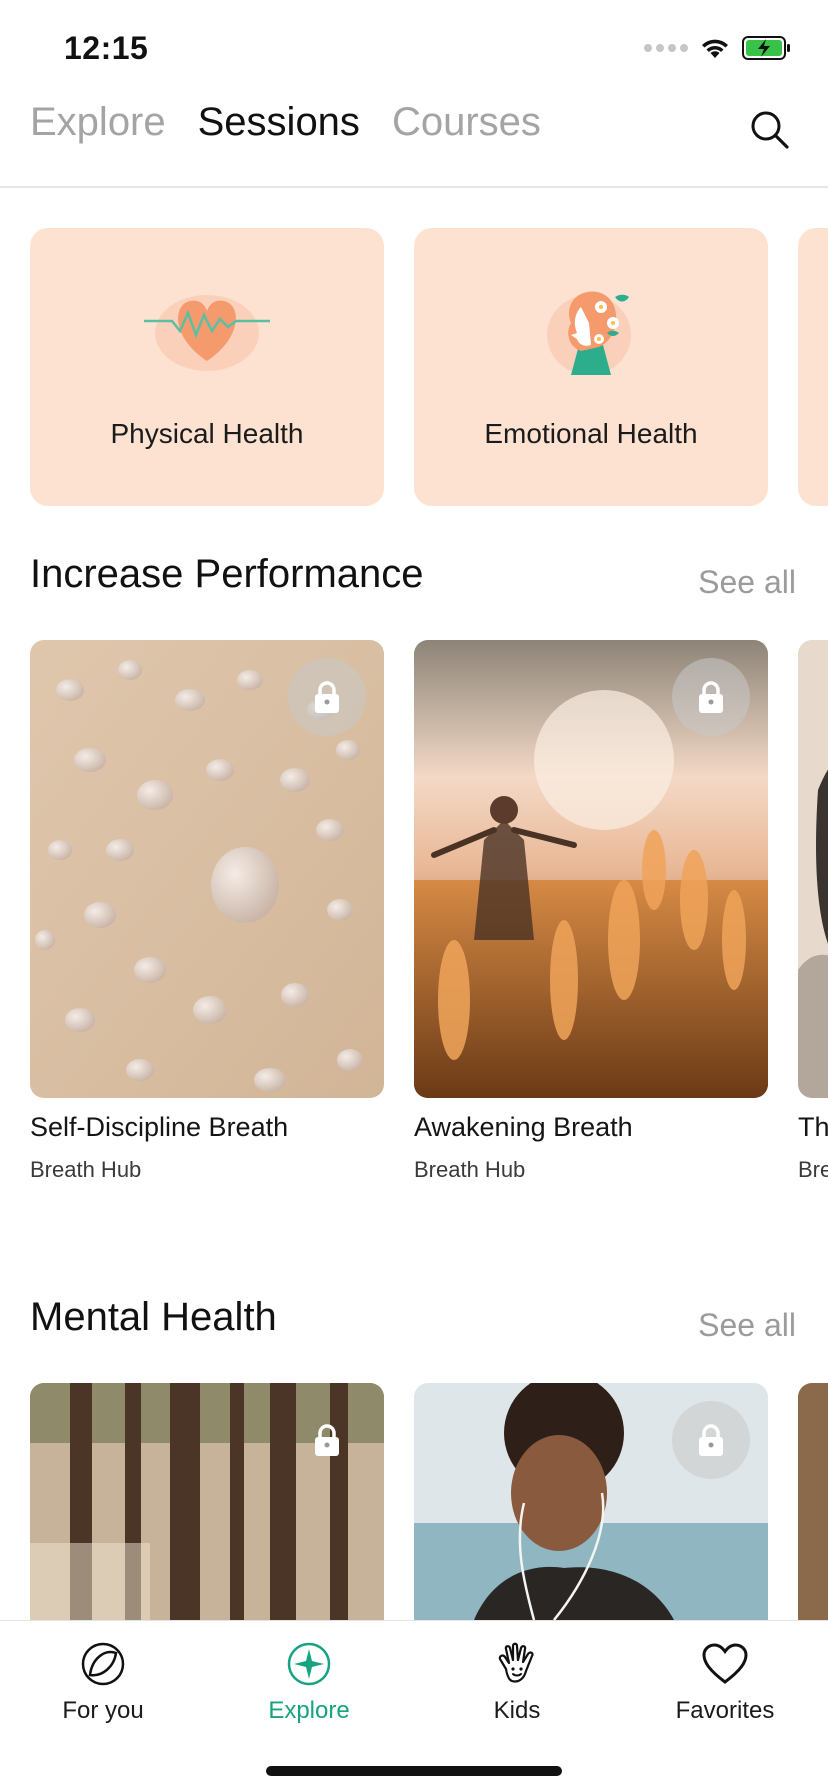 Image resolution: width=828 pixels, height=1792 pixels. I want to click on woman-flowers-icon, so click(589, 333).